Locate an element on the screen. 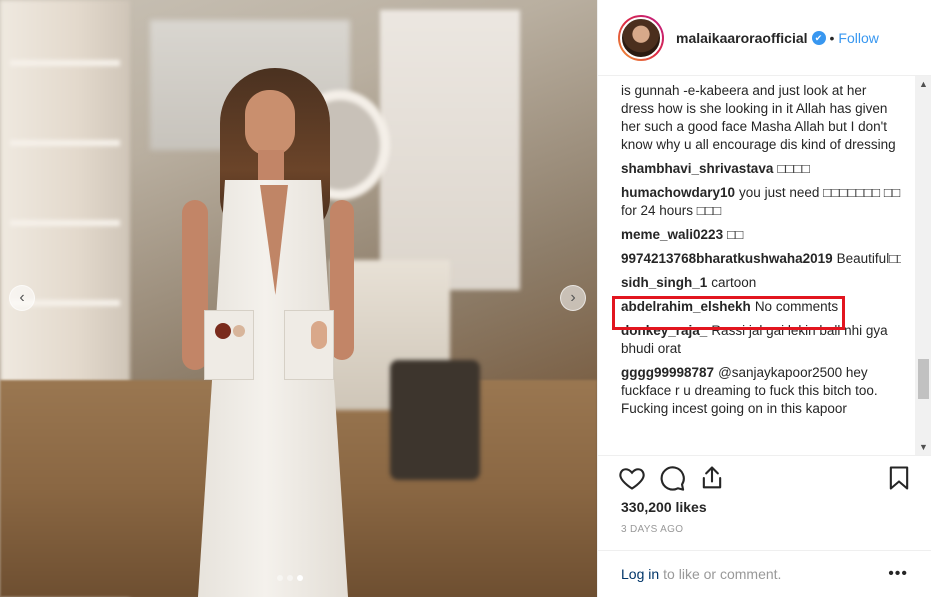  post-header: malaikaaroraofficial ✔ • Follow is located at coordinates (764, 38).